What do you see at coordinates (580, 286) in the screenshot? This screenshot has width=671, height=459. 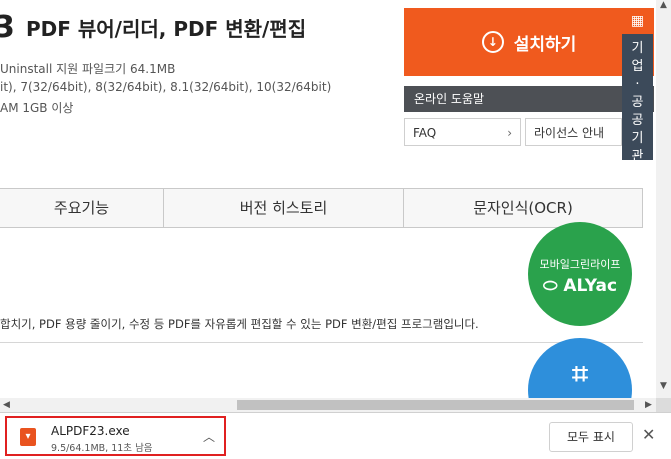 I see `alyac-brand: ⬭ ALYac` at bounding box center [580, 286].